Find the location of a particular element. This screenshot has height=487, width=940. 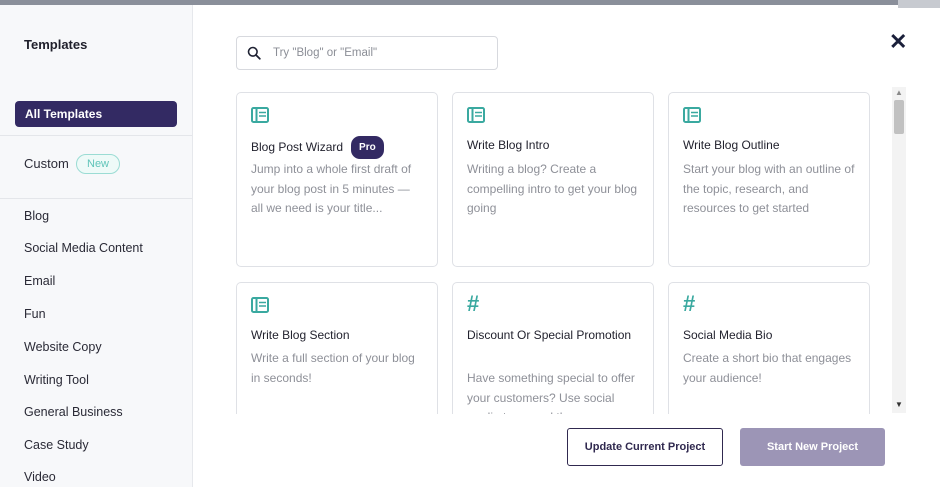

card-title: Write Blog Outline is located at coordinates (731, 145).